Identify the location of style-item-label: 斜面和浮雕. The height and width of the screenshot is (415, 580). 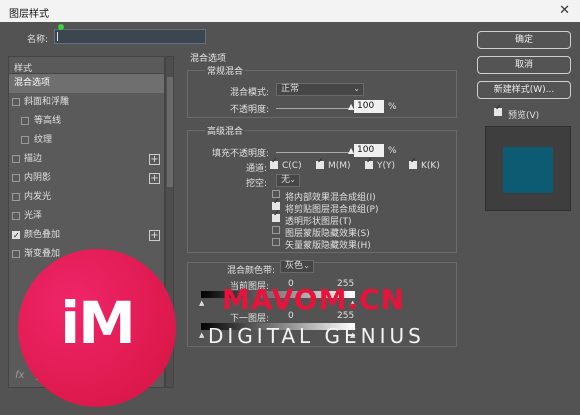
(47, 102).